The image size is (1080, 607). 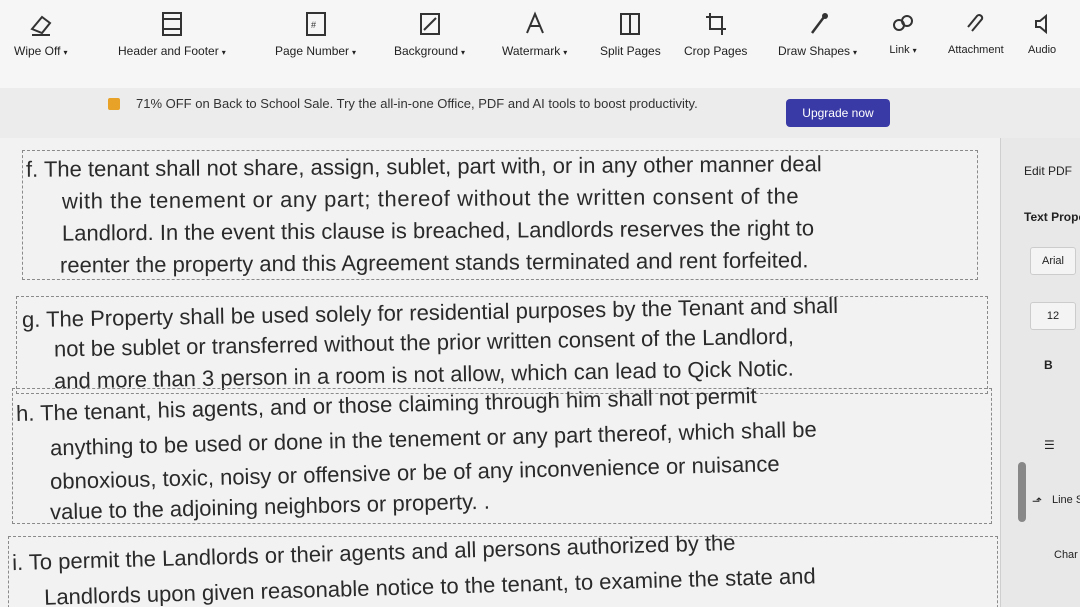 What do you see at coordinates (1053, 261) in the screenshot?
I see `font-family-select: Arial` at bounding box center [1053, 261].